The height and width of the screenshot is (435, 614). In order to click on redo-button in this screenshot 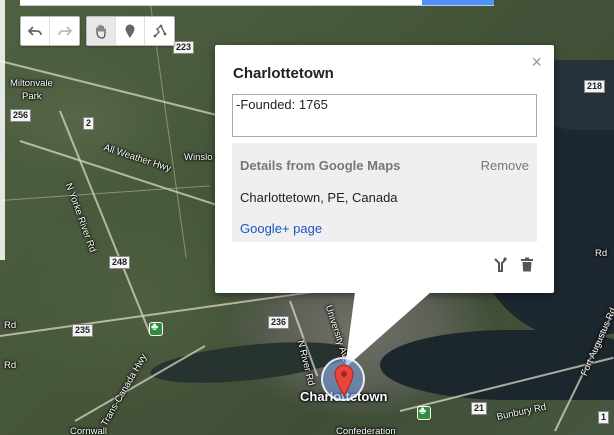, I will do `click(64, 31)`.